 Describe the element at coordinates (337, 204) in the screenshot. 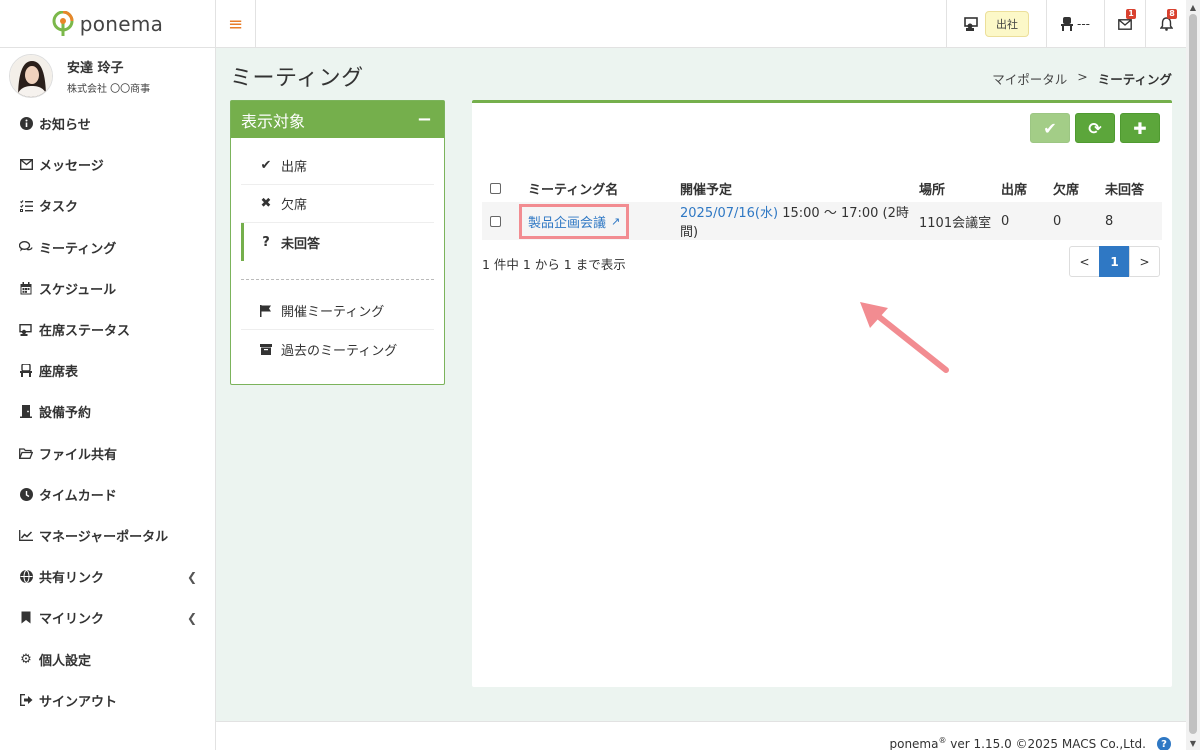

I see `filter-item-absent: ✖ 欠席` at that location.